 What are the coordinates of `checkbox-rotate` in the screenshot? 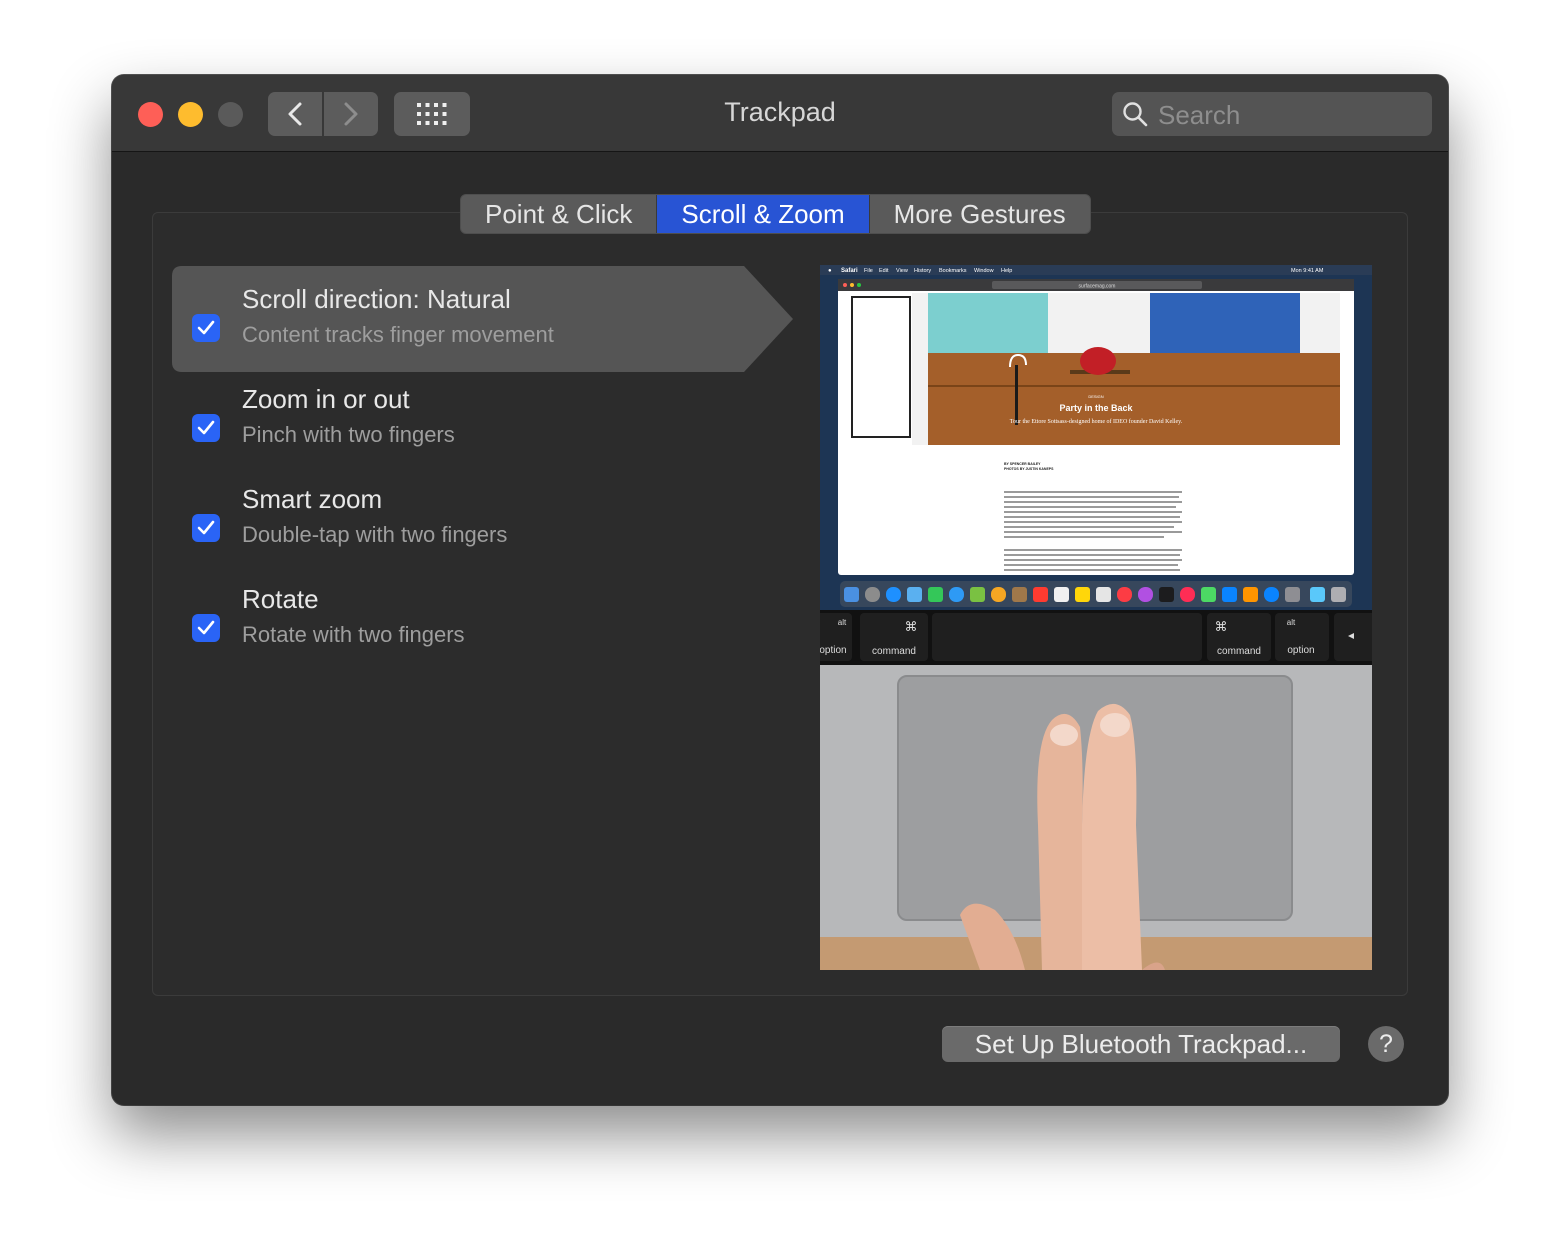 It's located at (206, 628).